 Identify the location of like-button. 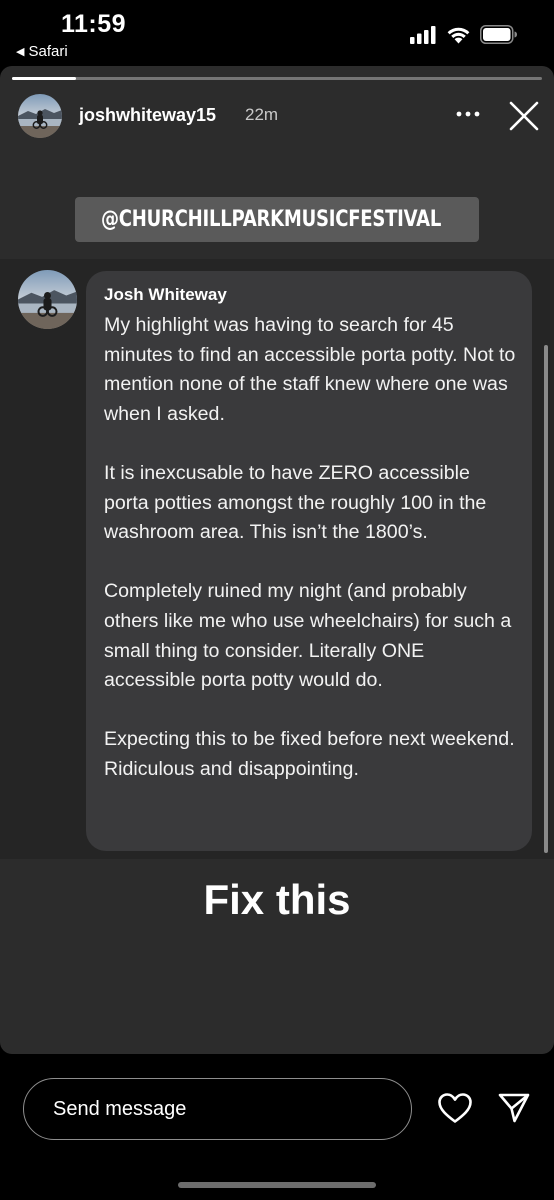
(455, 1108).